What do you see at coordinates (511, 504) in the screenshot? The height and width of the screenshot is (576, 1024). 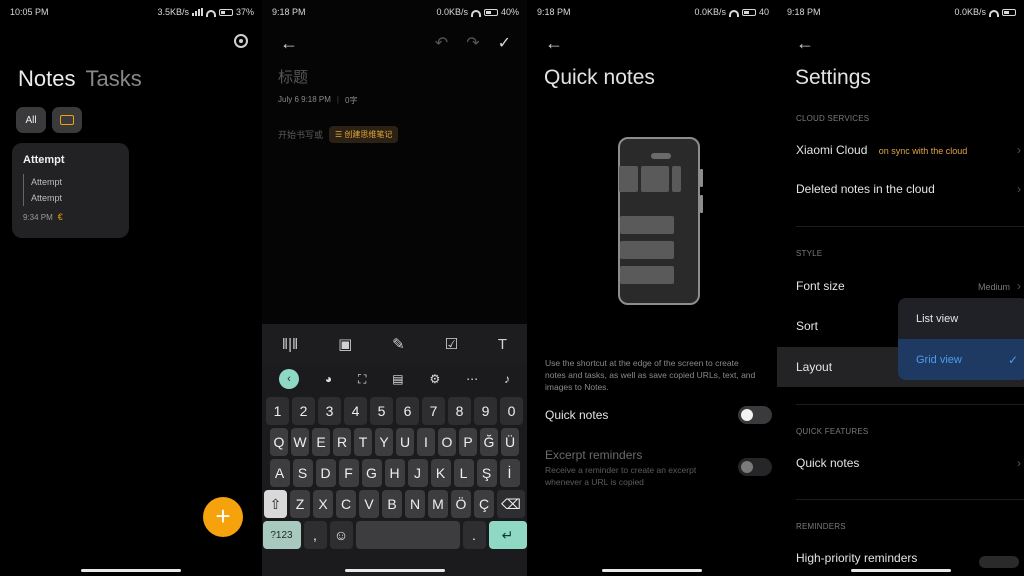 I see `backspace-key: ⌫` at bounding box center [511, 504].